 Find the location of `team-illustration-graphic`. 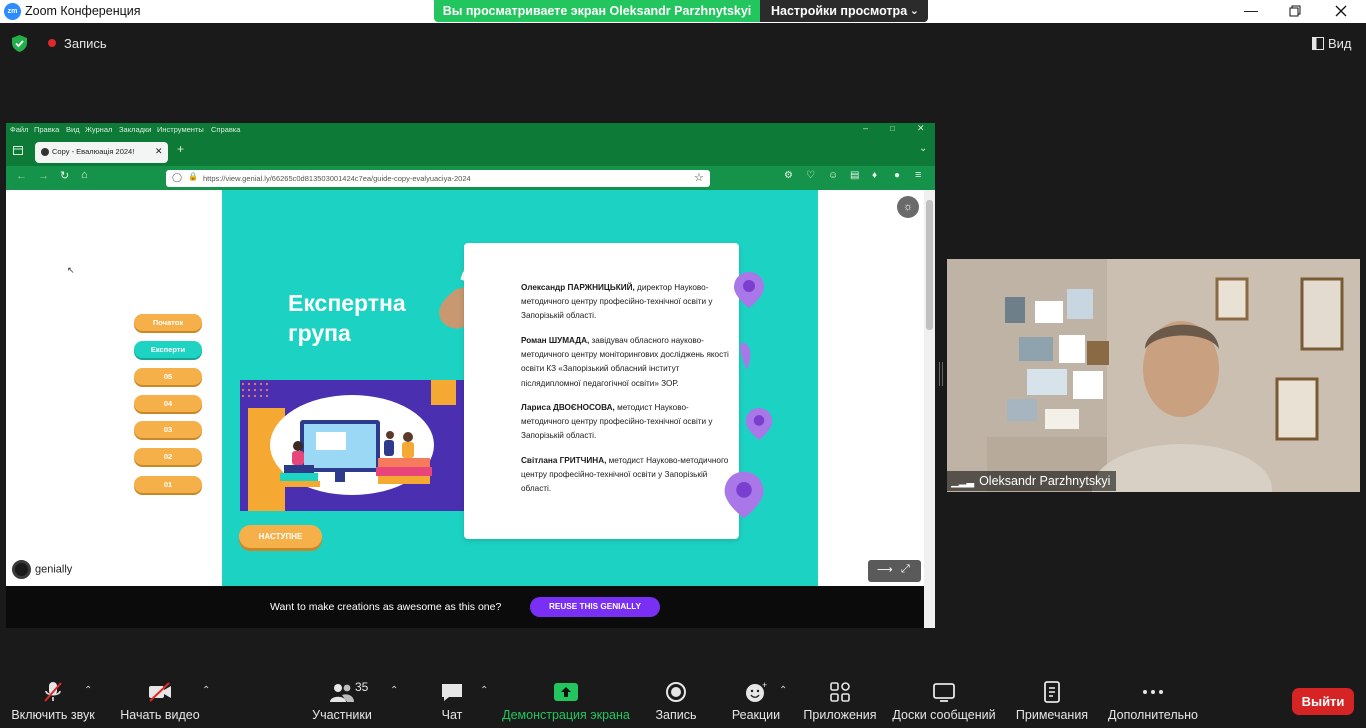

team-illustration-graphic is located at coordinates (352, 445).